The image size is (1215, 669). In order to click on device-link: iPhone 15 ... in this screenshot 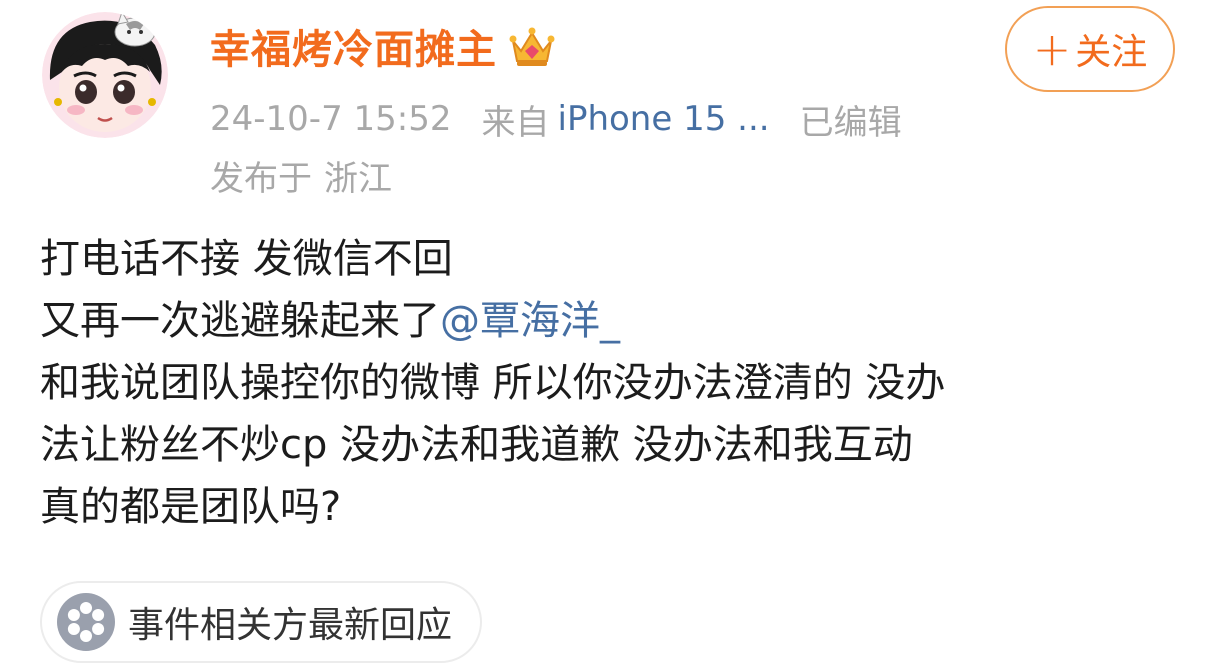, I will do `click(664, 119)`.